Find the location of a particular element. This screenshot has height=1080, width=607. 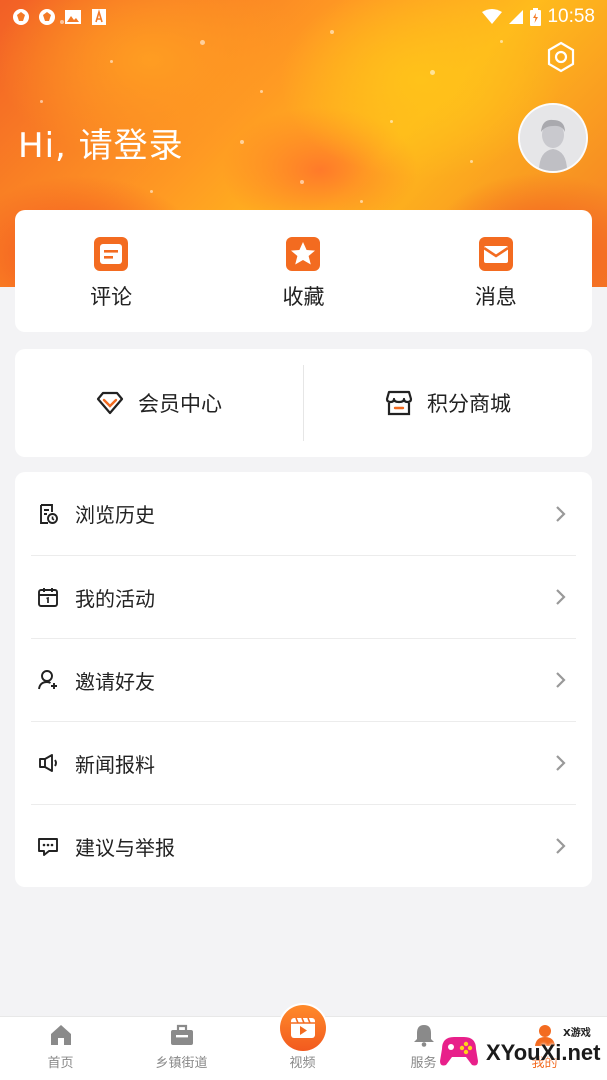

settings-hexagon-icon is located at coordinates (561, 57).